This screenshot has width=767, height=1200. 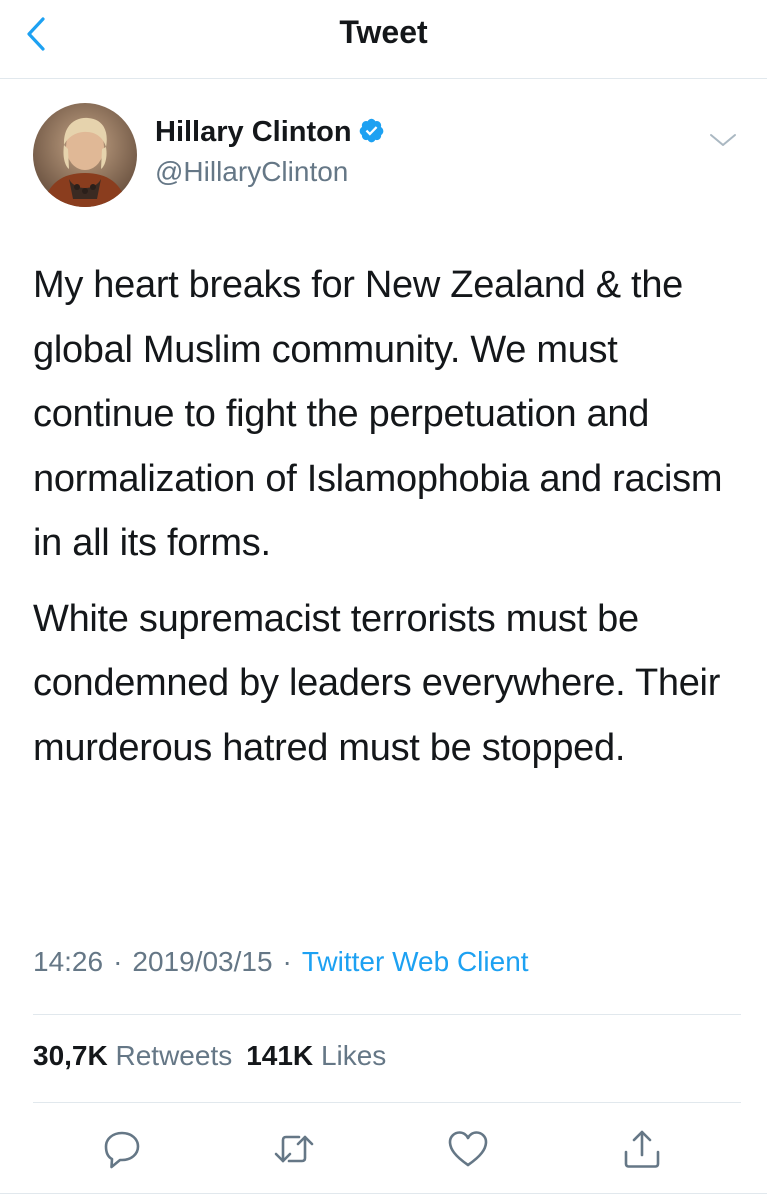 I want to click on retweets-stat: 30,7K Retweets, so click(x=132, y=1055).